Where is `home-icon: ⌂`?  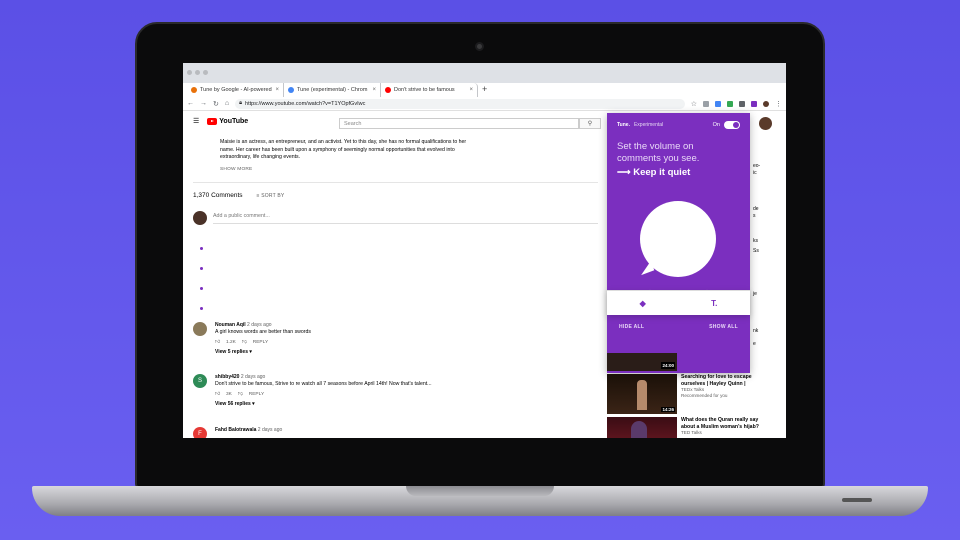 home-icon: ⌂ is located at coordinates (227, 103).